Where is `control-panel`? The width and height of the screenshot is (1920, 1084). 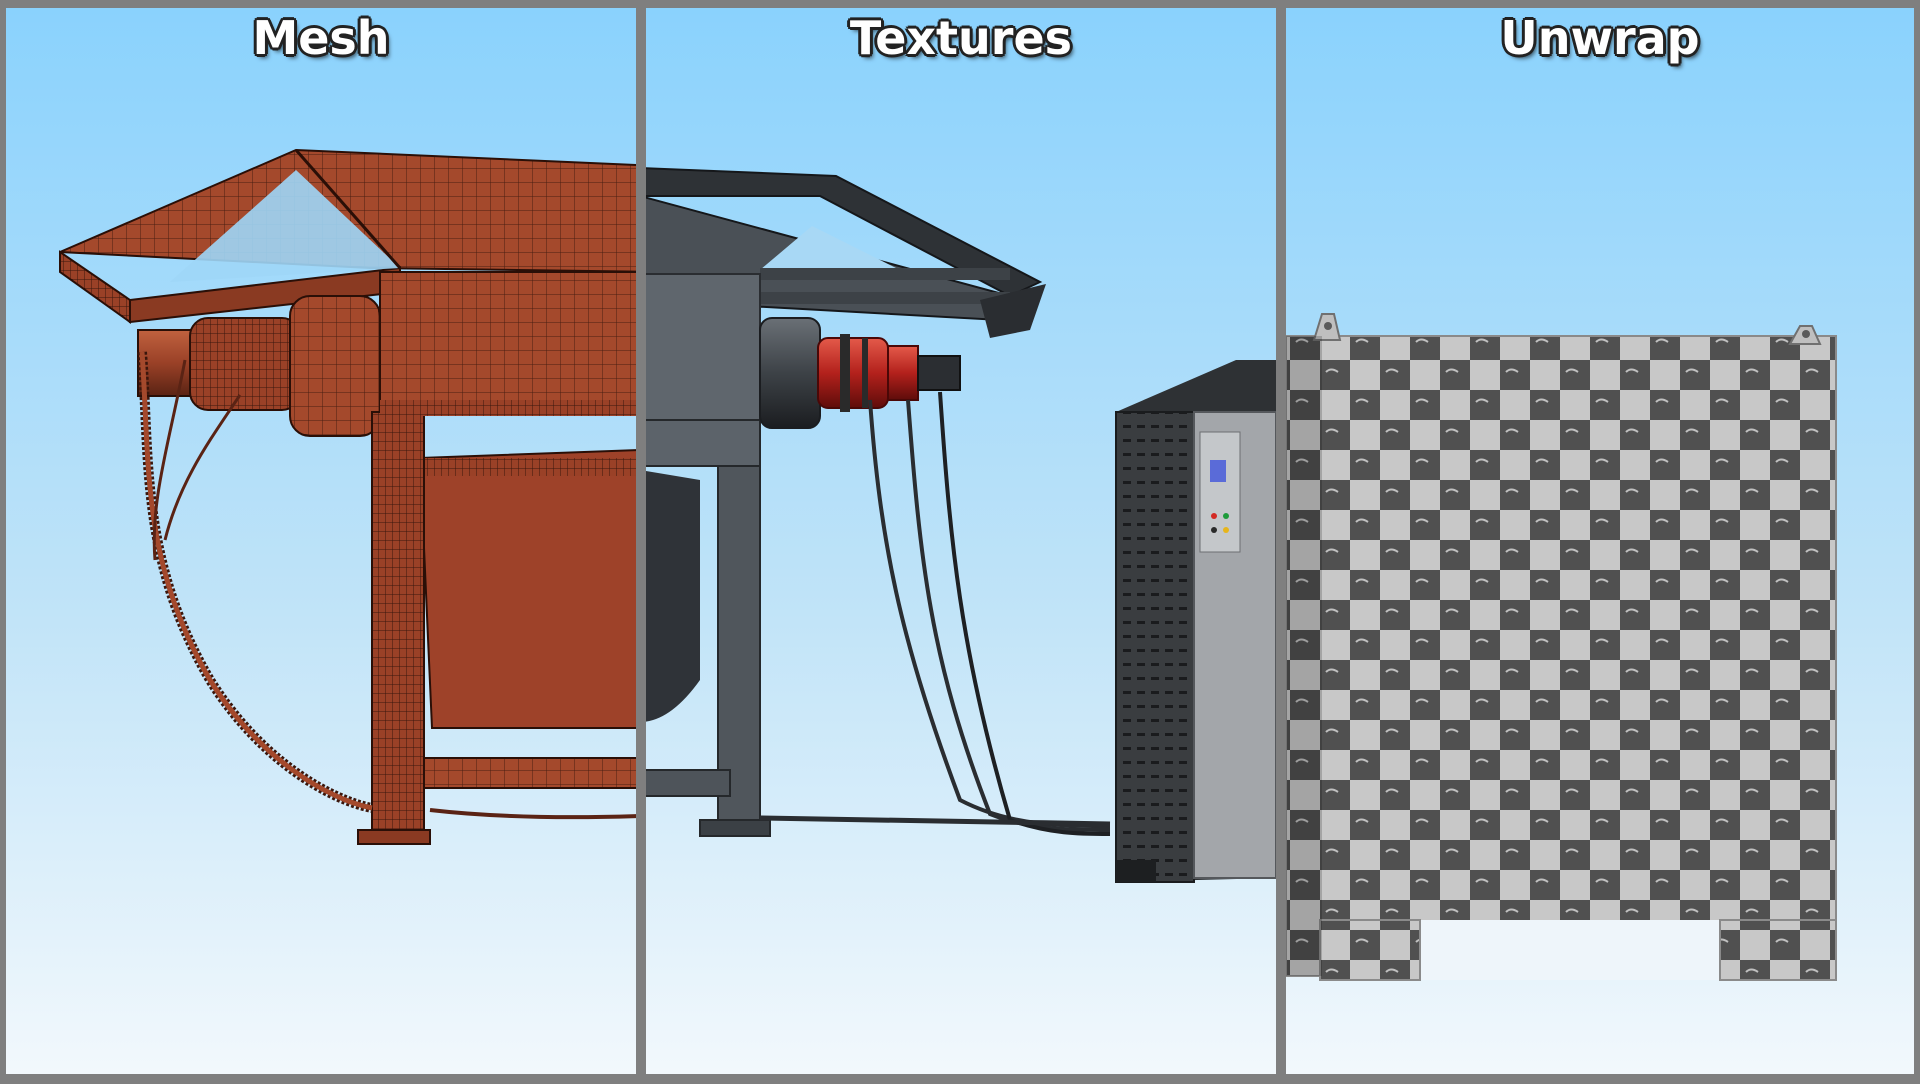 control-panel is located at coordinates (1220, 492).